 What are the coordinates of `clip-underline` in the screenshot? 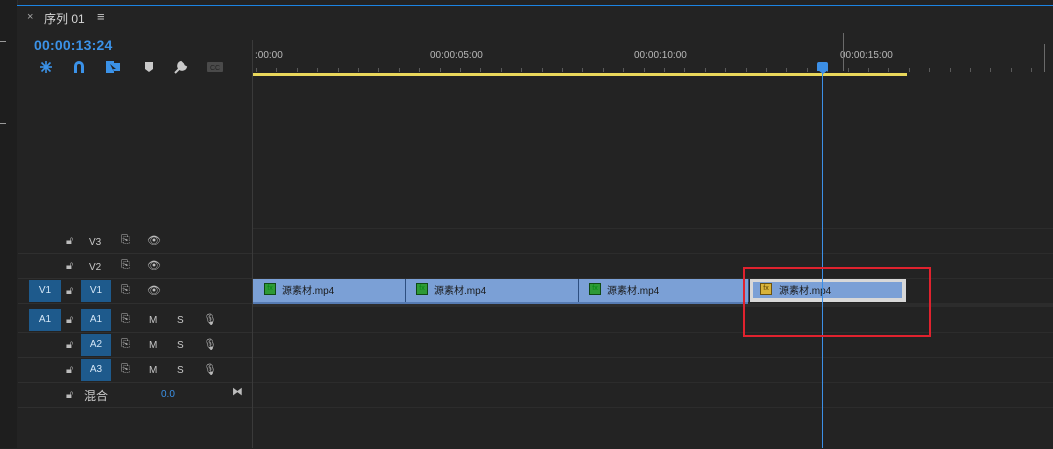 It's located at (500, 303).